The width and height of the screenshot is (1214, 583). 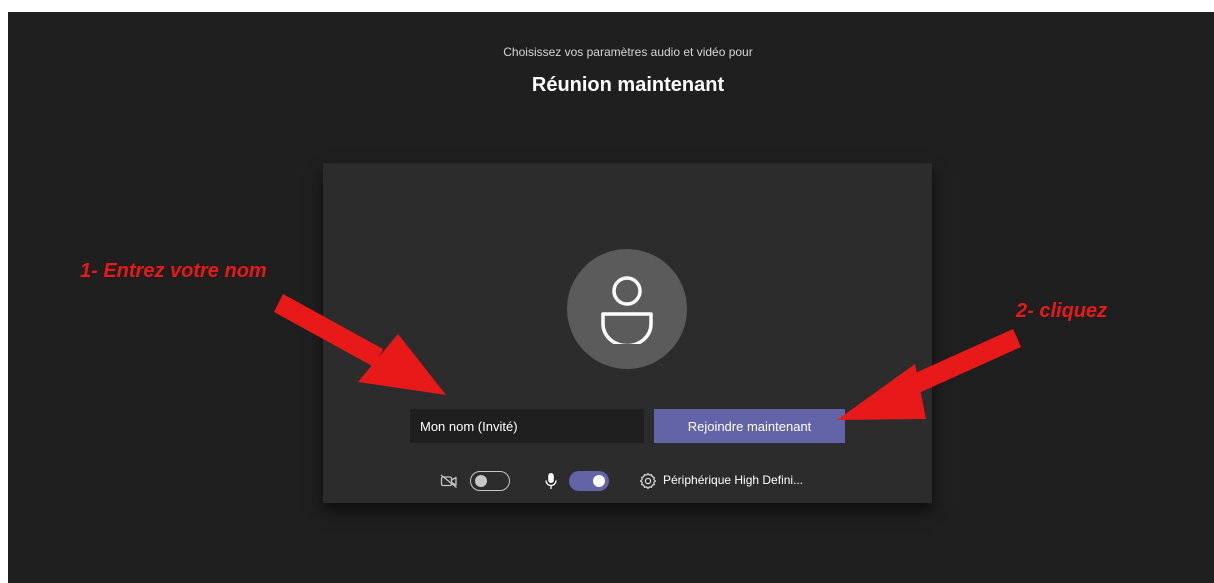 What do you see at coordinates (360, 344) in the screenshot?
I see `arrow-to-name-input` at bounding box center [360, 344].